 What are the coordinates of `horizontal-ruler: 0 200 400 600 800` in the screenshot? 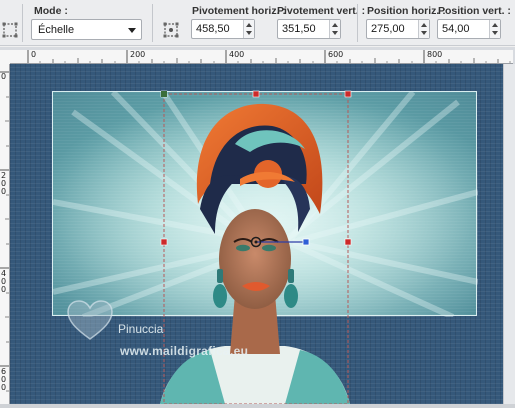 It's located at (261, 57).